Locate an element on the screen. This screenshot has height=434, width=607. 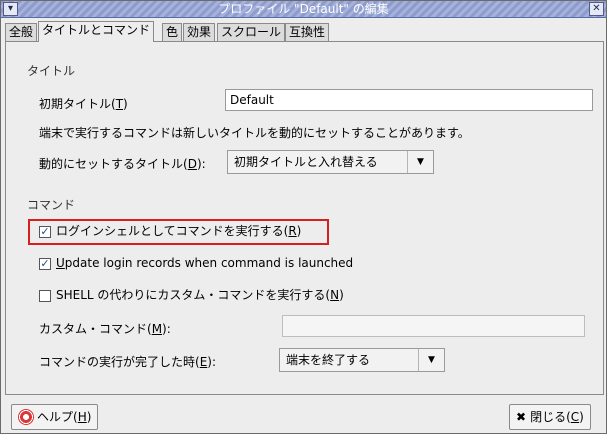
on-exit-dropdown: 端末を終了する ▼ is located at coordinates (362, 360).